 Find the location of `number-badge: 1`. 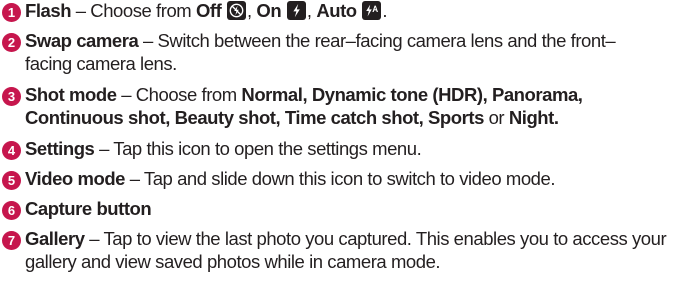

number-badge: 1 is located at coordinates (11, 12).